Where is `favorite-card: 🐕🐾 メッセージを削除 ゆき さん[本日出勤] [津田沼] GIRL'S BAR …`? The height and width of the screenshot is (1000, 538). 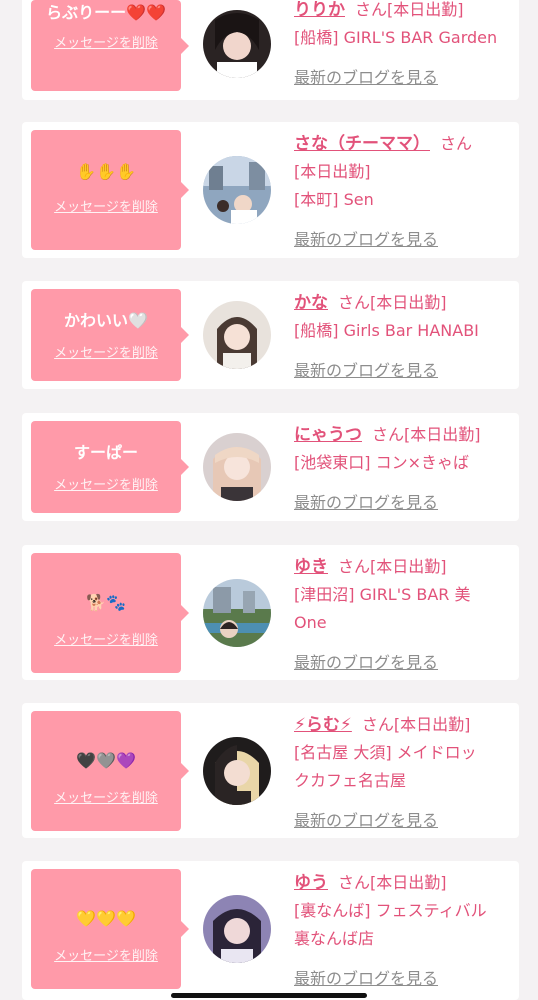
favorite-card: 🐕🐾 メッセージを削除 ゆき さん[本日出勤] [津田沼] GIRL'S BAR … is located at coordinates (270, 612).